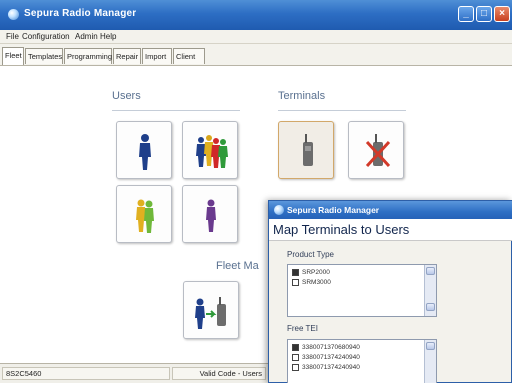 The image size is (512, 383). I want to click on tab-import: Import, so click(157, 56).